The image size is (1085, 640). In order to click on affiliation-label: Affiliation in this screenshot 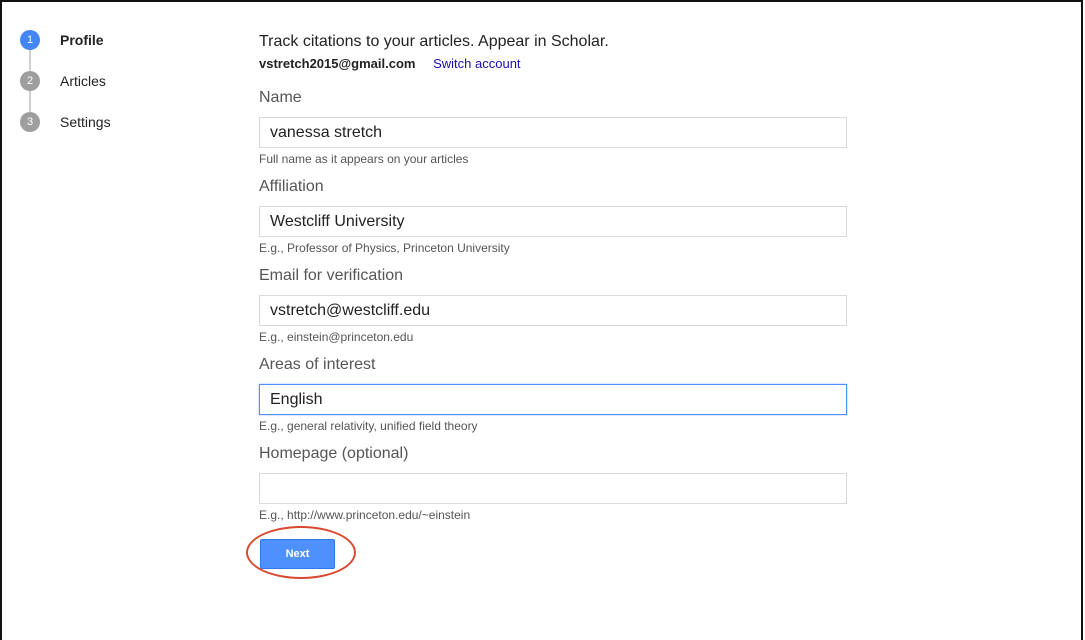, I will do `click(291, 186)`.